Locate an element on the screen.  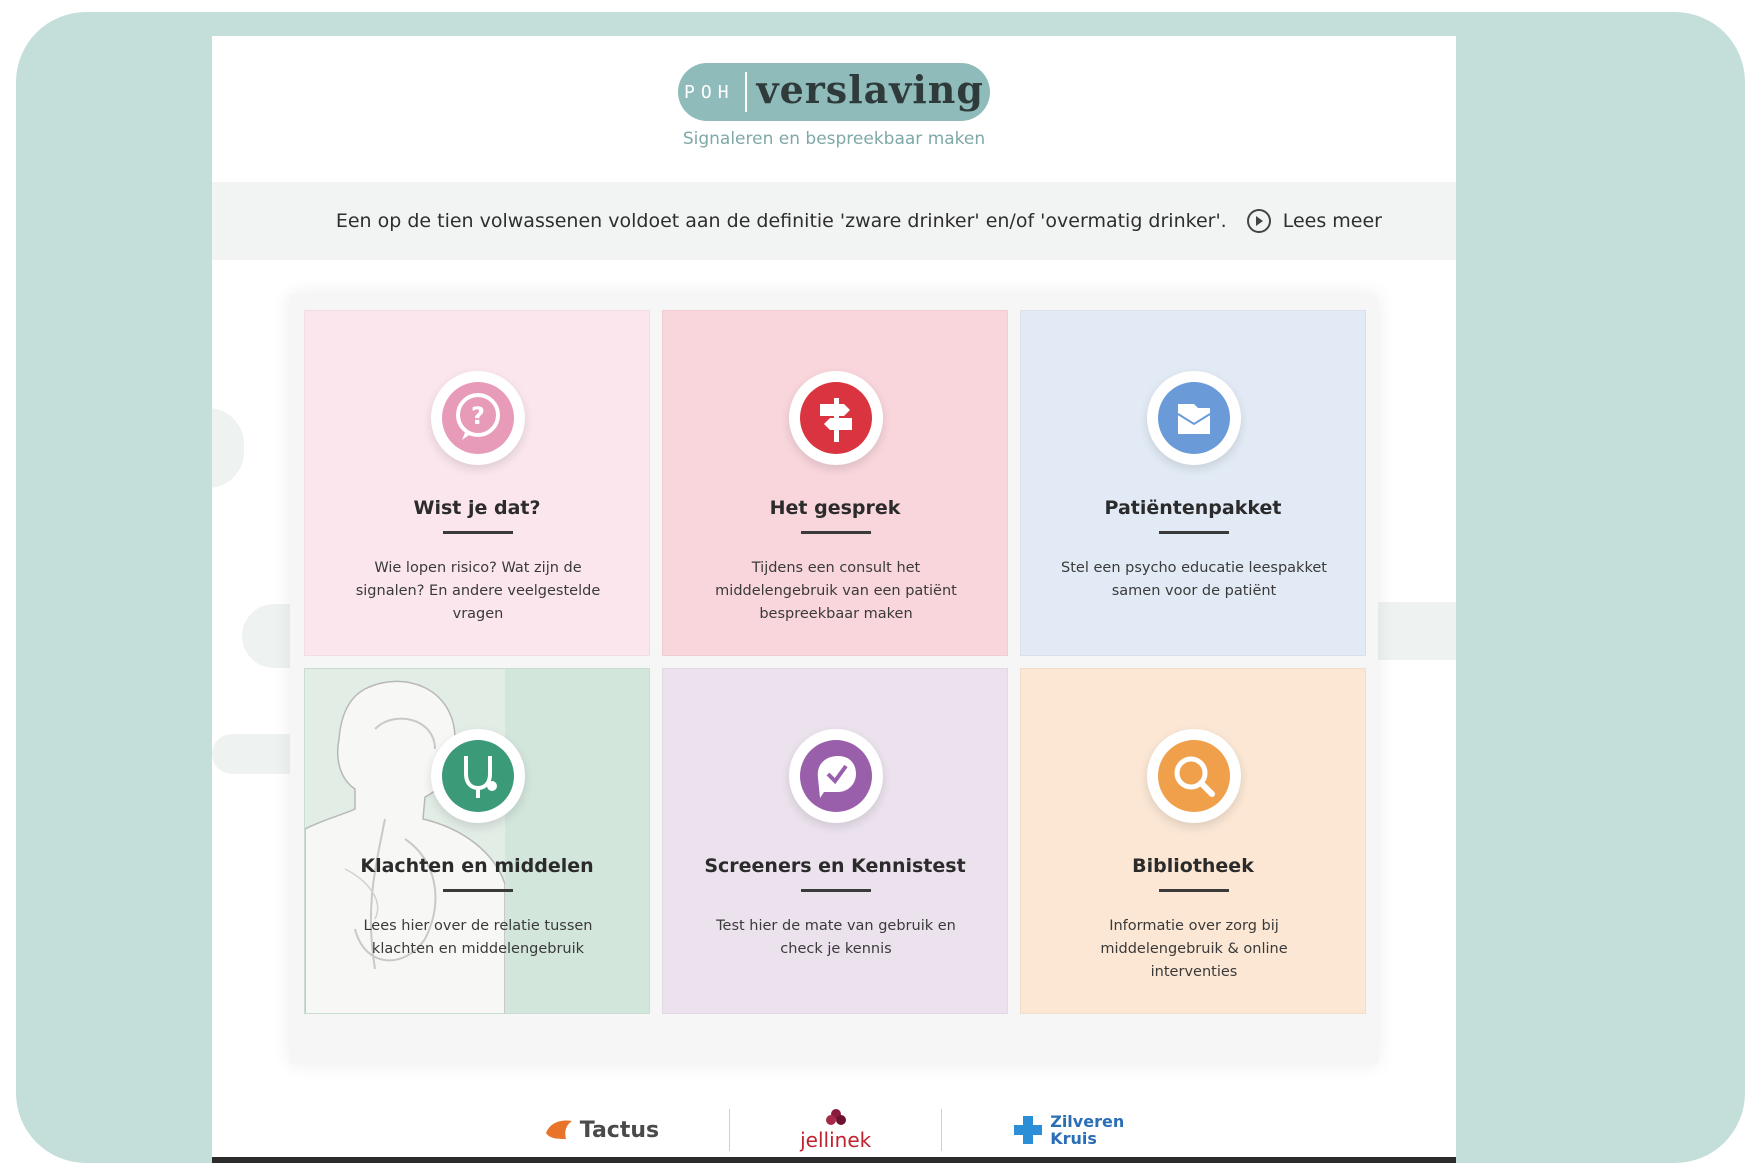
read-more-link: Lees meer is located at coordinates (1314, 221).